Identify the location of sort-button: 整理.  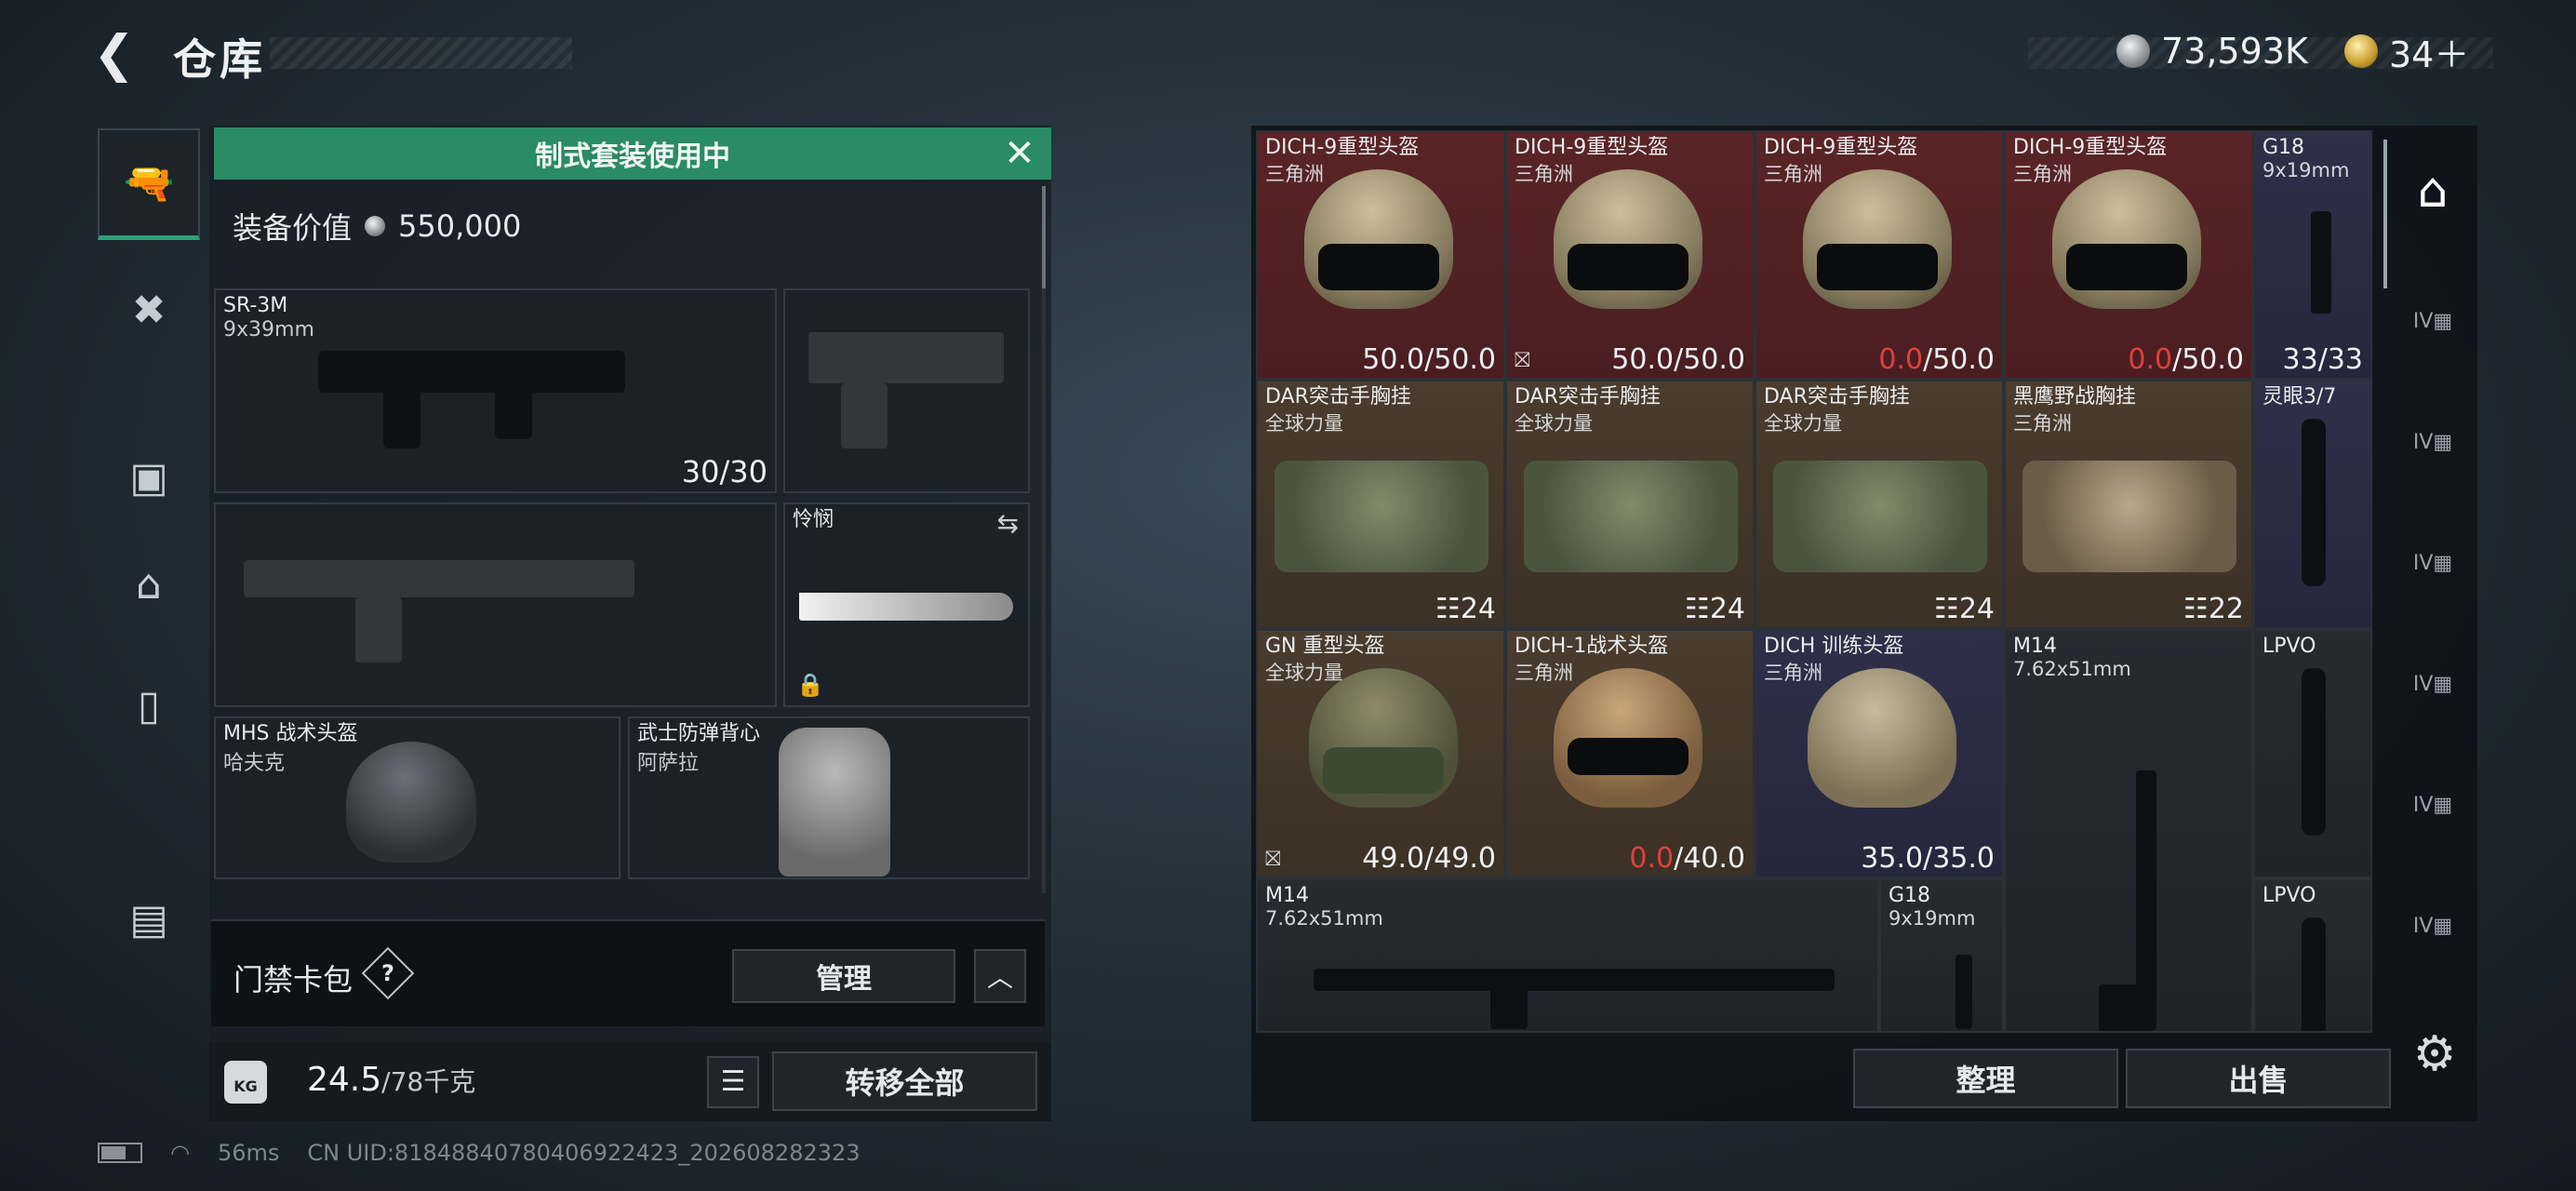
(1985, 1078).